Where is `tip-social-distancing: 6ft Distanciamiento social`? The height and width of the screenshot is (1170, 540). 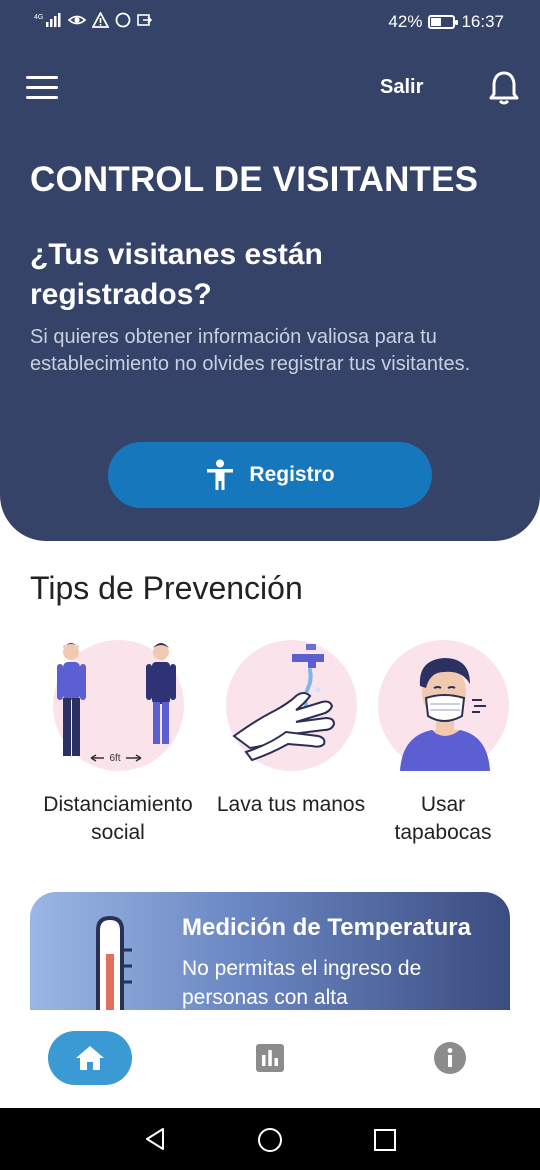 tip-social-distancing: 6ft Distanciamiento social is located at coordinates (118, 743).